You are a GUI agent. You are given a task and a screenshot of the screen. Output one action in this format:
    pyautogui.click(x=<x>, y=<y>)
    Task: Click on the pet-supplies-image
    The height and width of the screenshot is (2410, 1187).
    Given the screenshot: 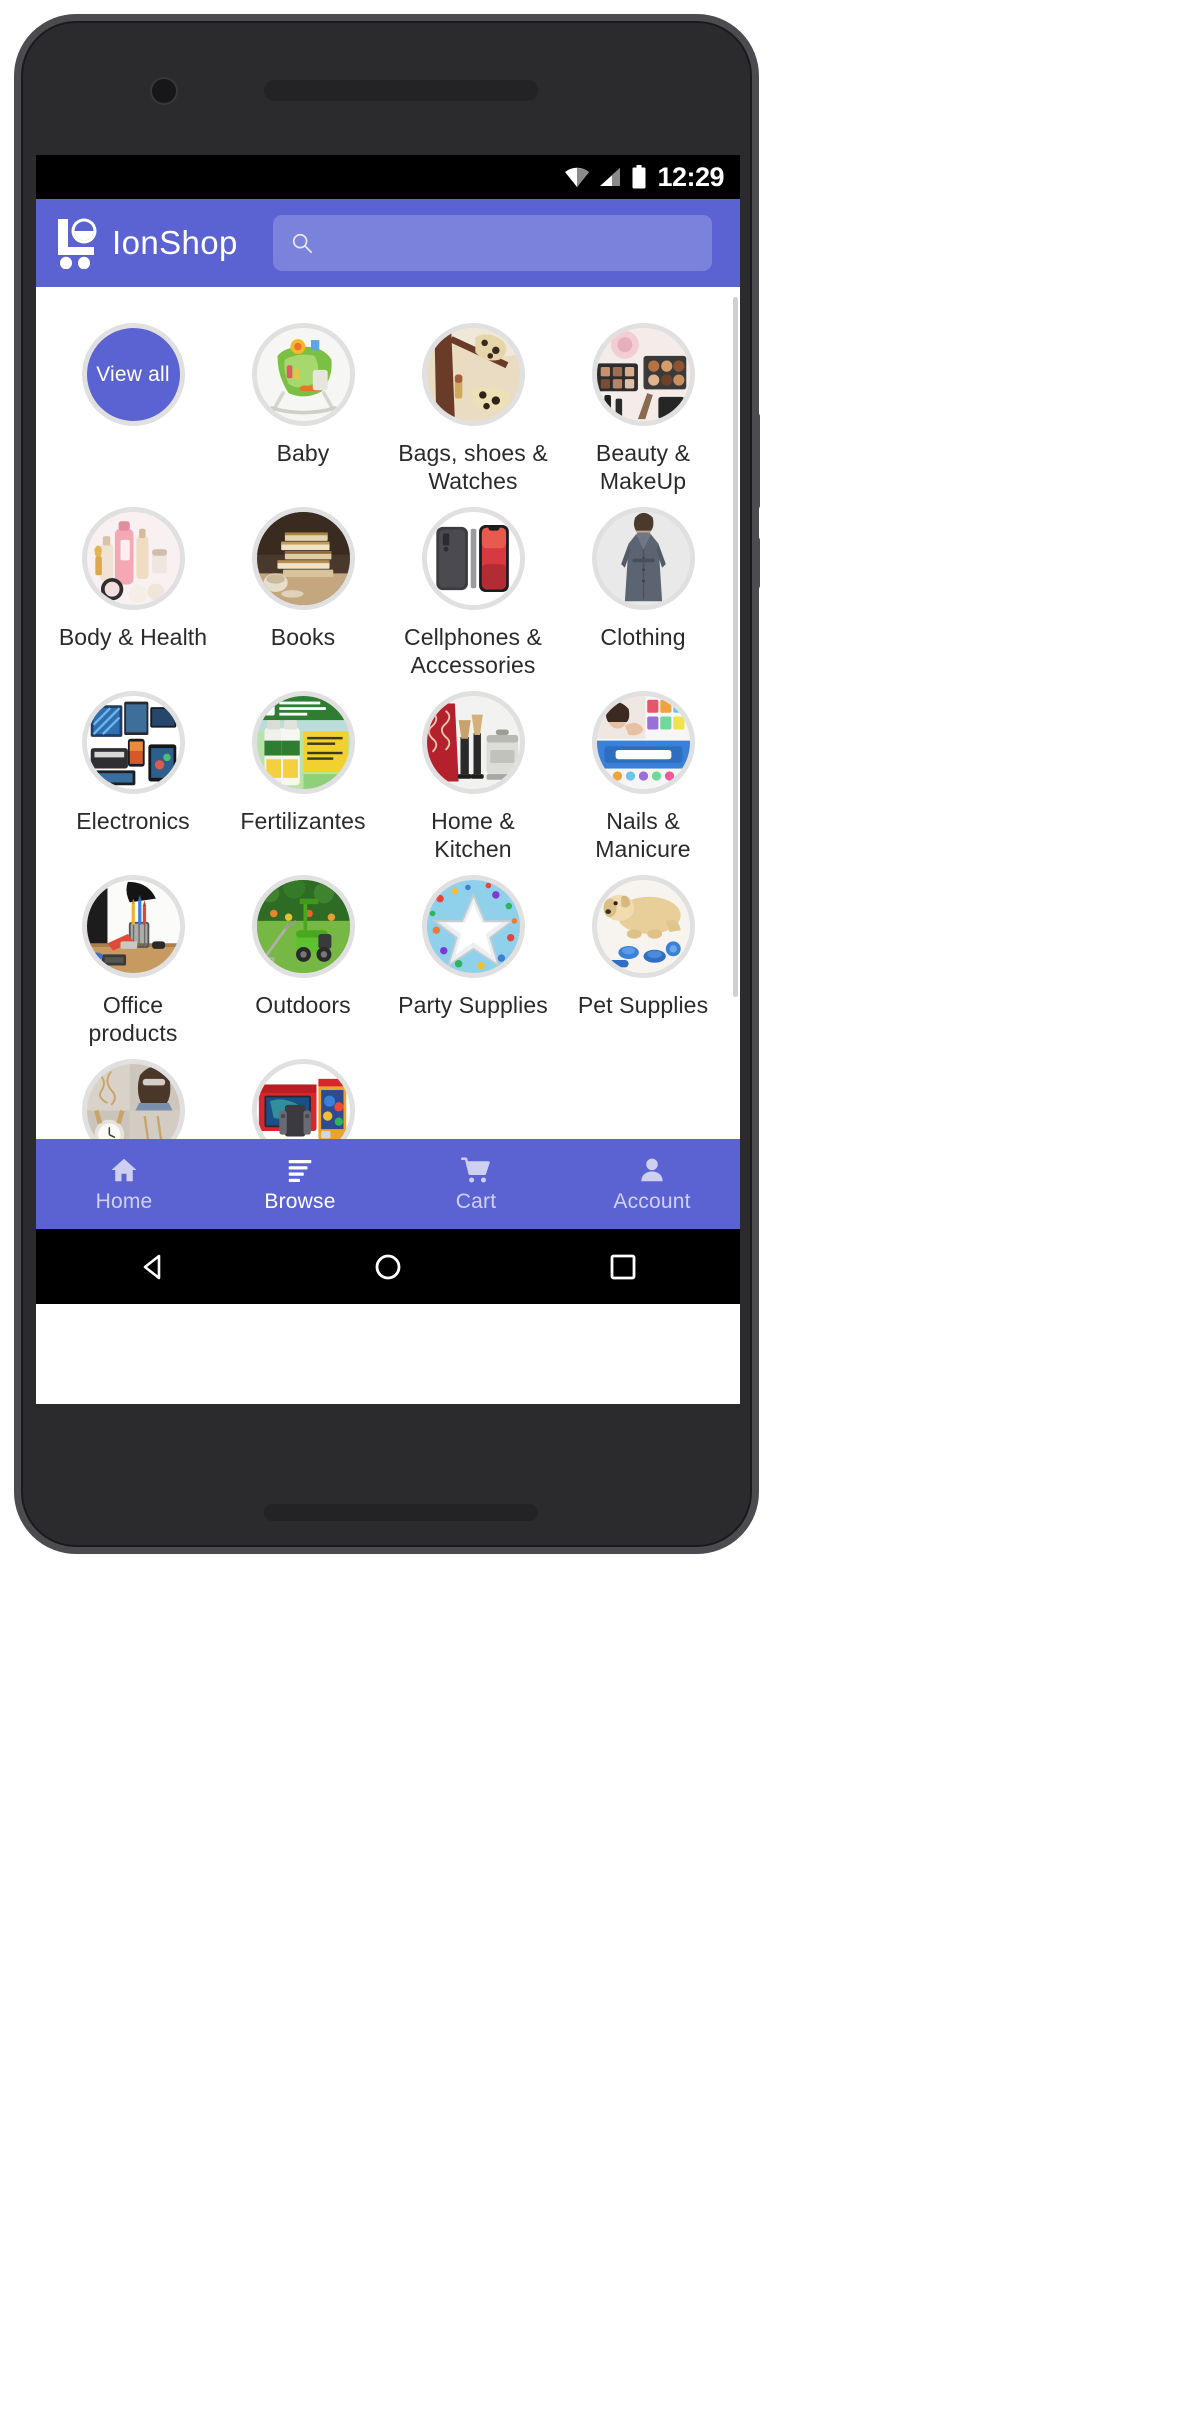 What is the action you would take?
    pyautogui.click(x=643, y=927)
    